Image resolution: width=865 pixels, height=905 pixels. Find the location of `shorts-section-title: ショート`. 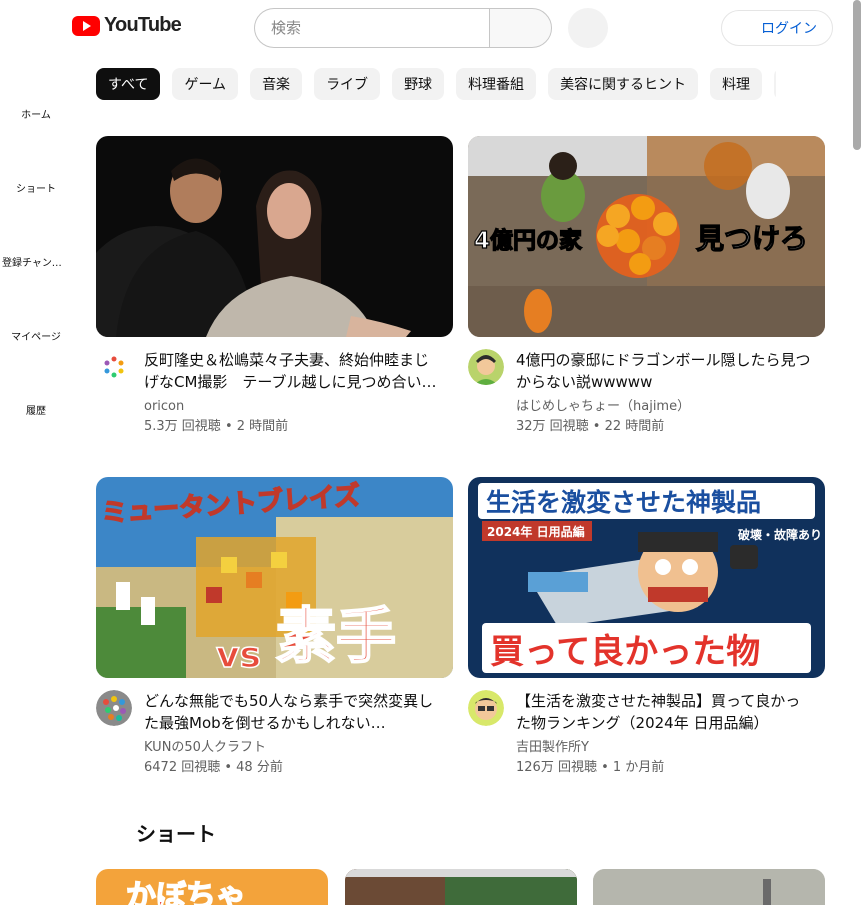

shorts-section-title: ショート is located at coordinates (176, 834).